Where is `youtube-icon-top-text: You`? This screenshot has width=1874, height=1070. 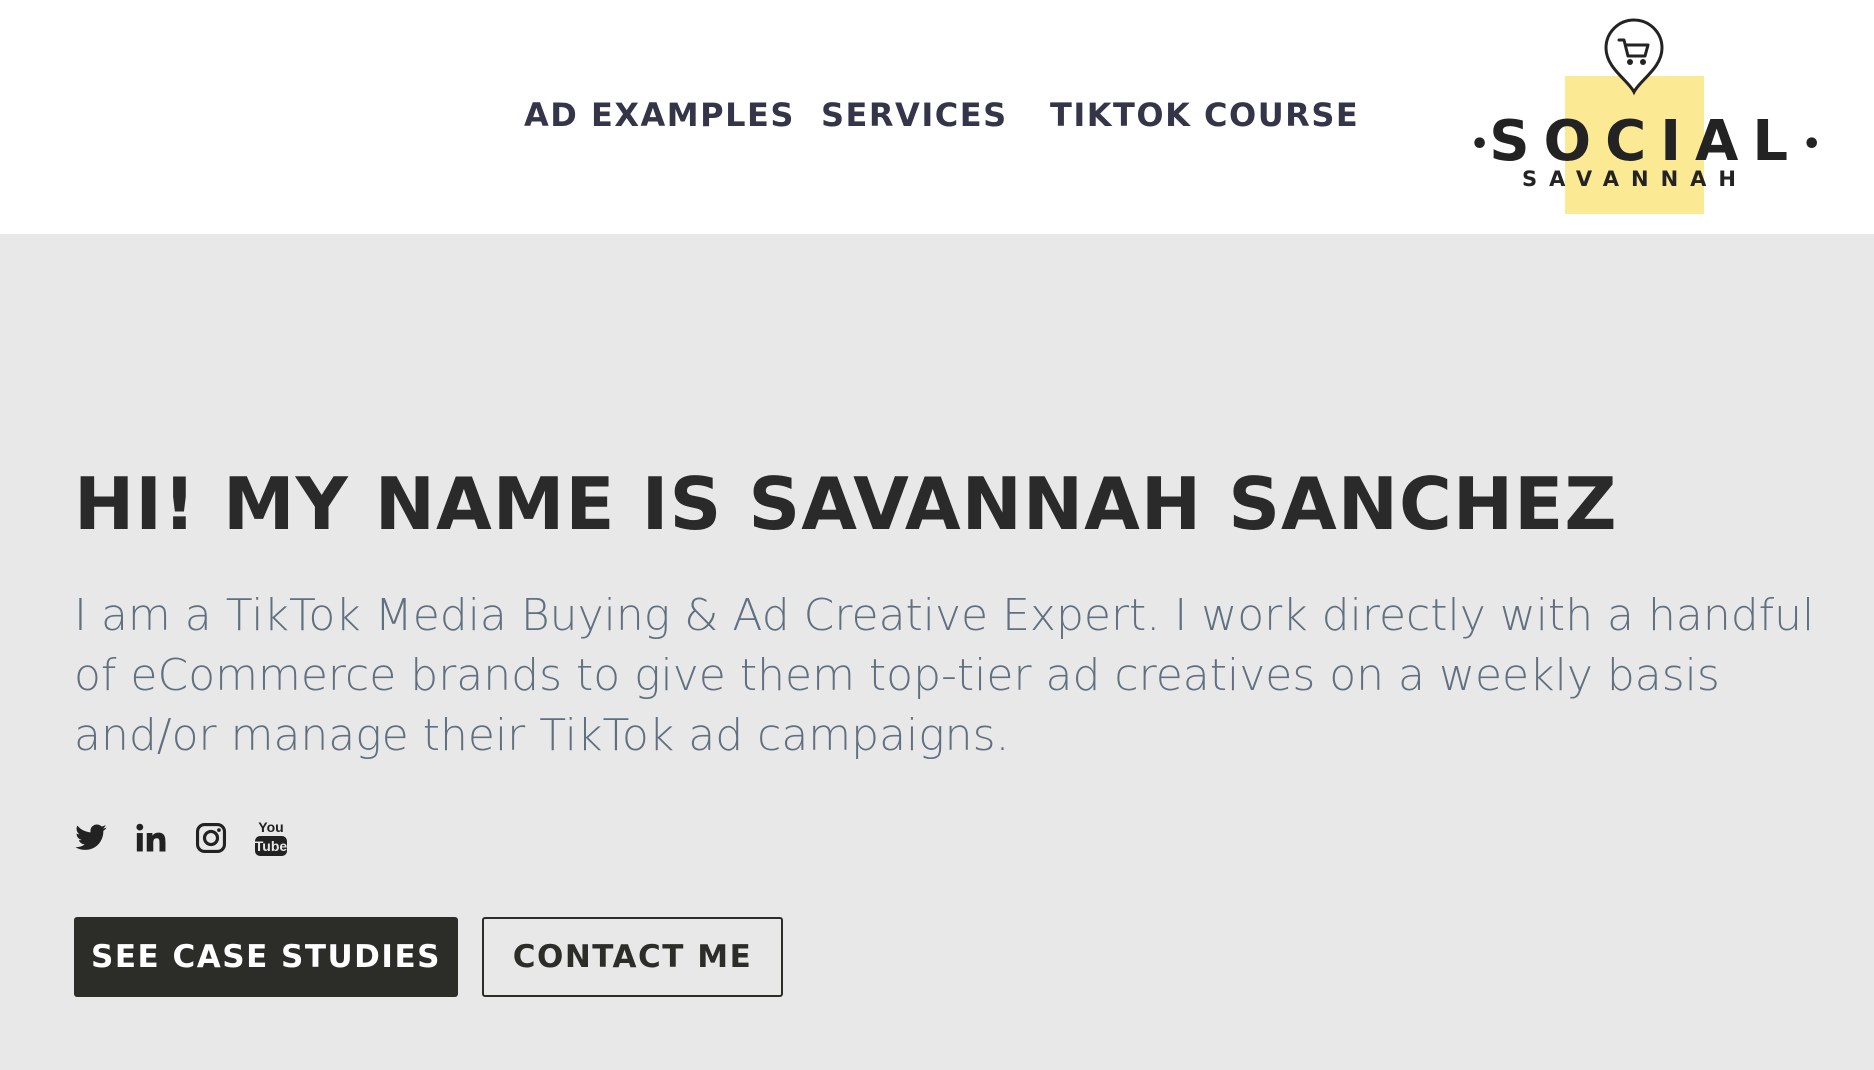 youtube-icon-top-text: You is located at coordinates (270, 827).